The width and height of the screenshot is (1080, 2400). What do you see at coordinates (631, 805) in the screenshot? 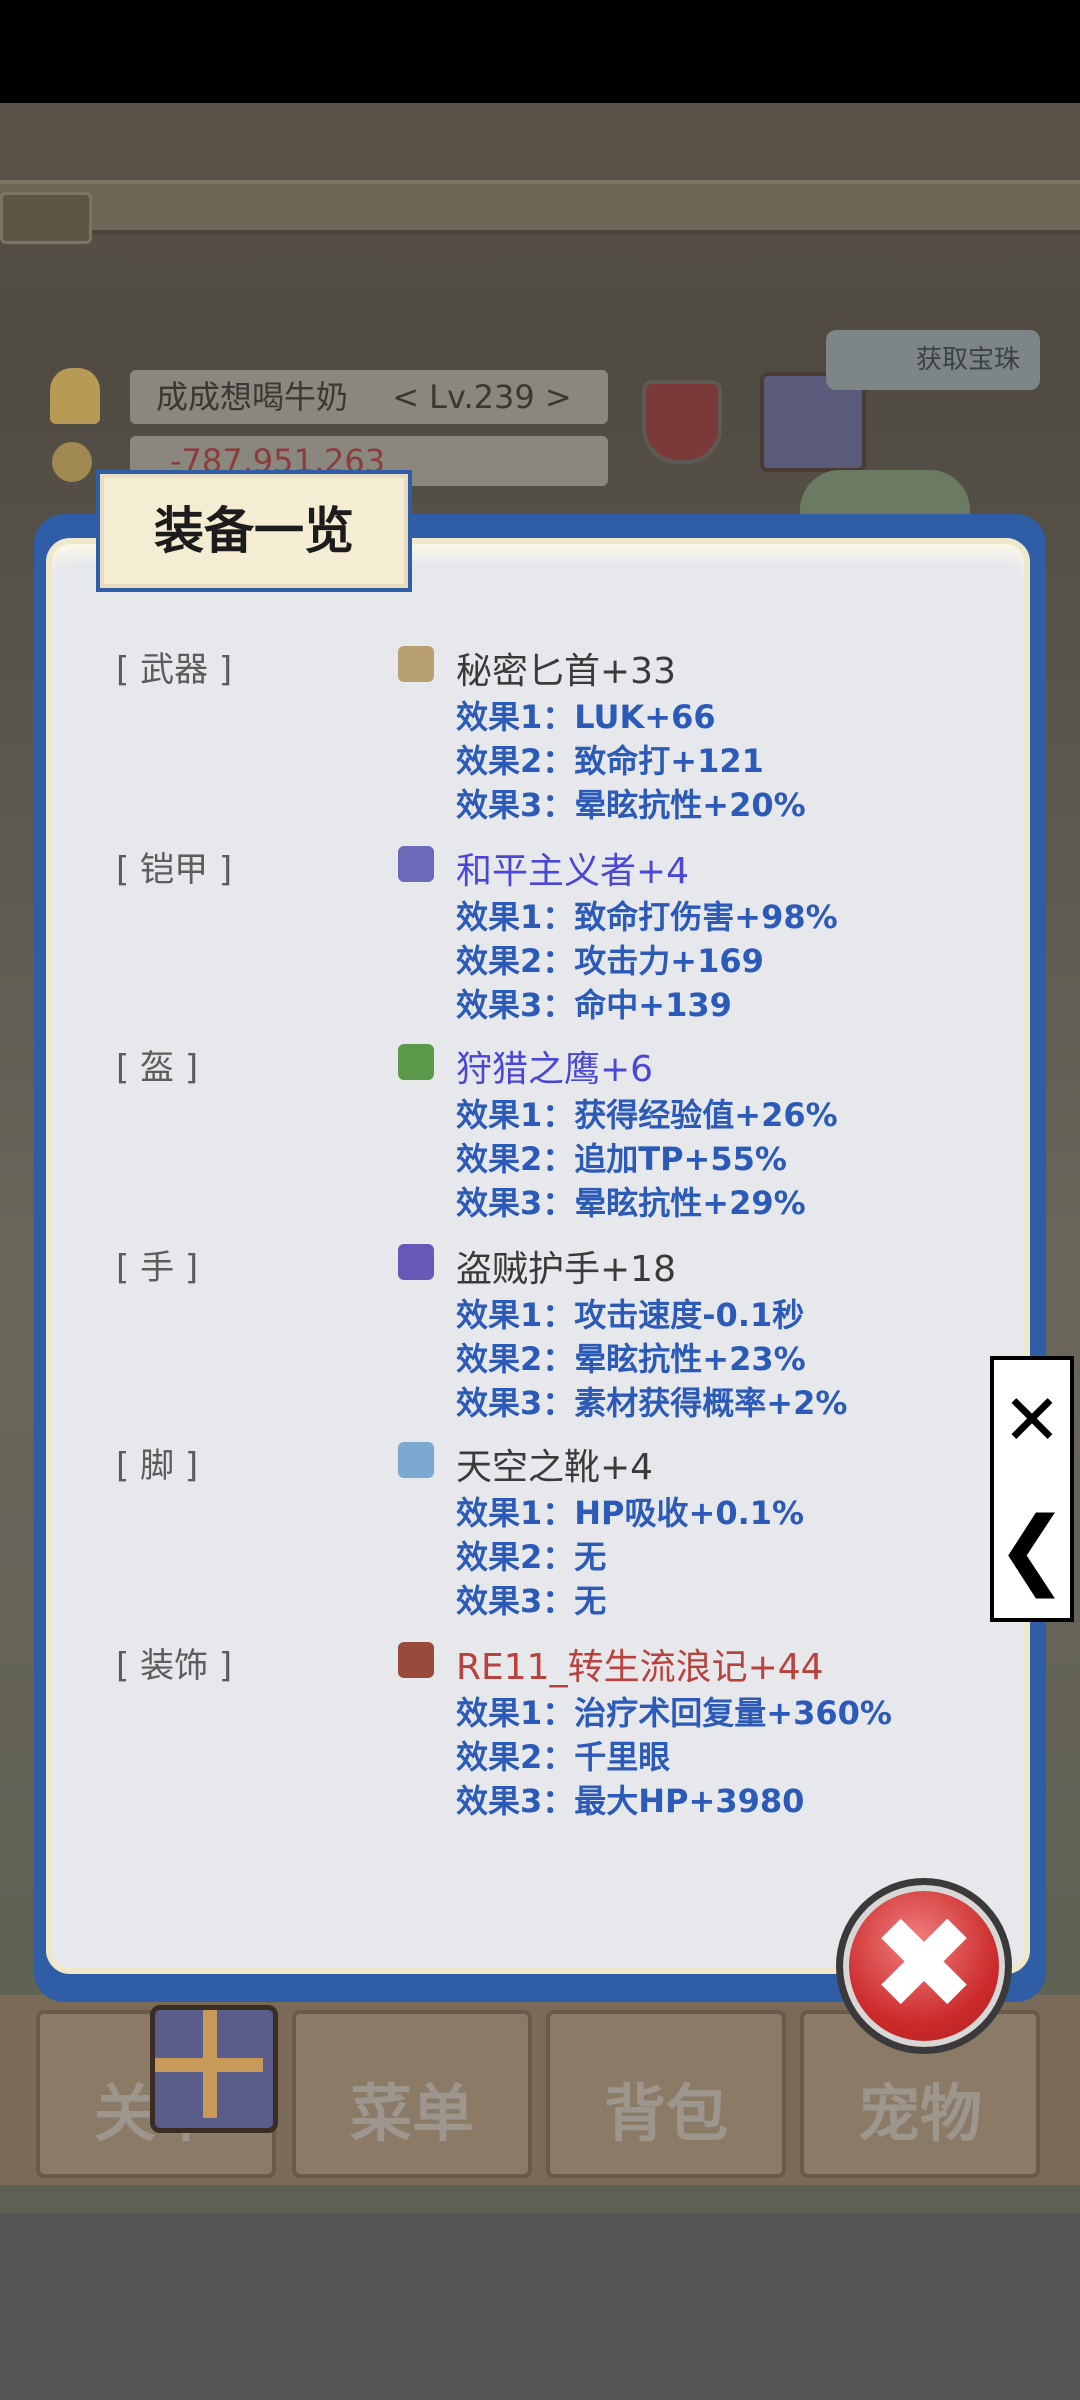
I see `item-effect: 效果3：晕眩抗性+20%` at bounding box center [631, 805].